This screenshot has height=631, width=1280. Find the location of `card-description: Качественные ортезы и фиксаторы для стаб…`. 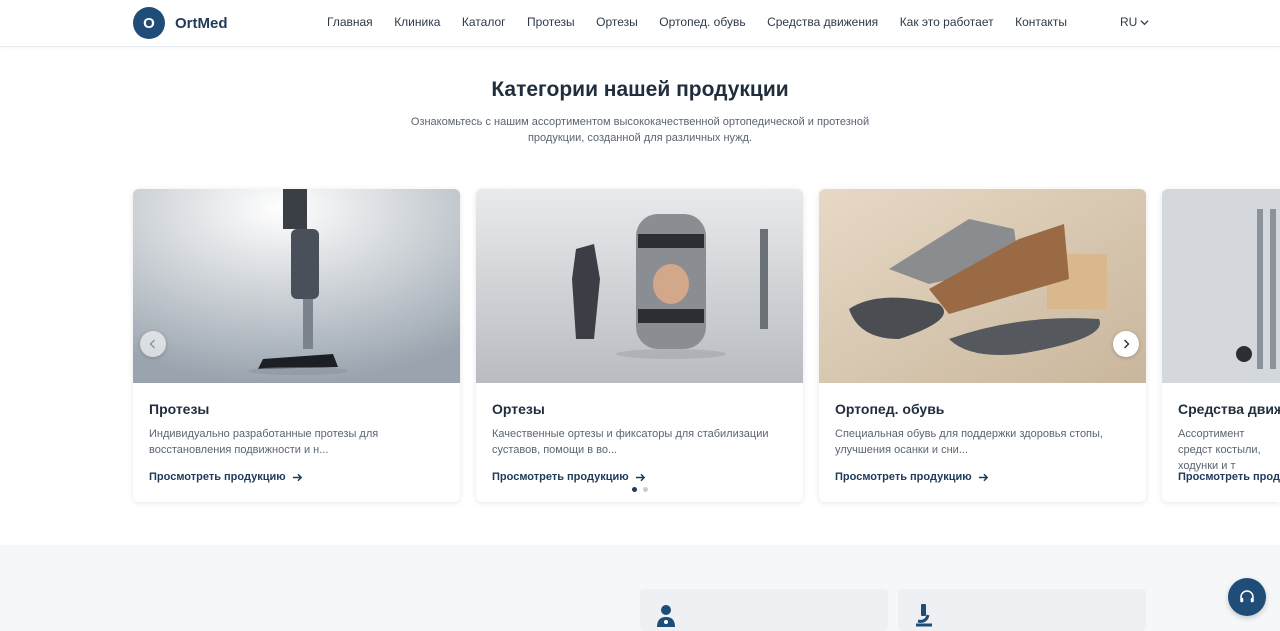

card-description: Качественные ортезы и фиксаторы для стаб… is located at coordinates (630, 442).